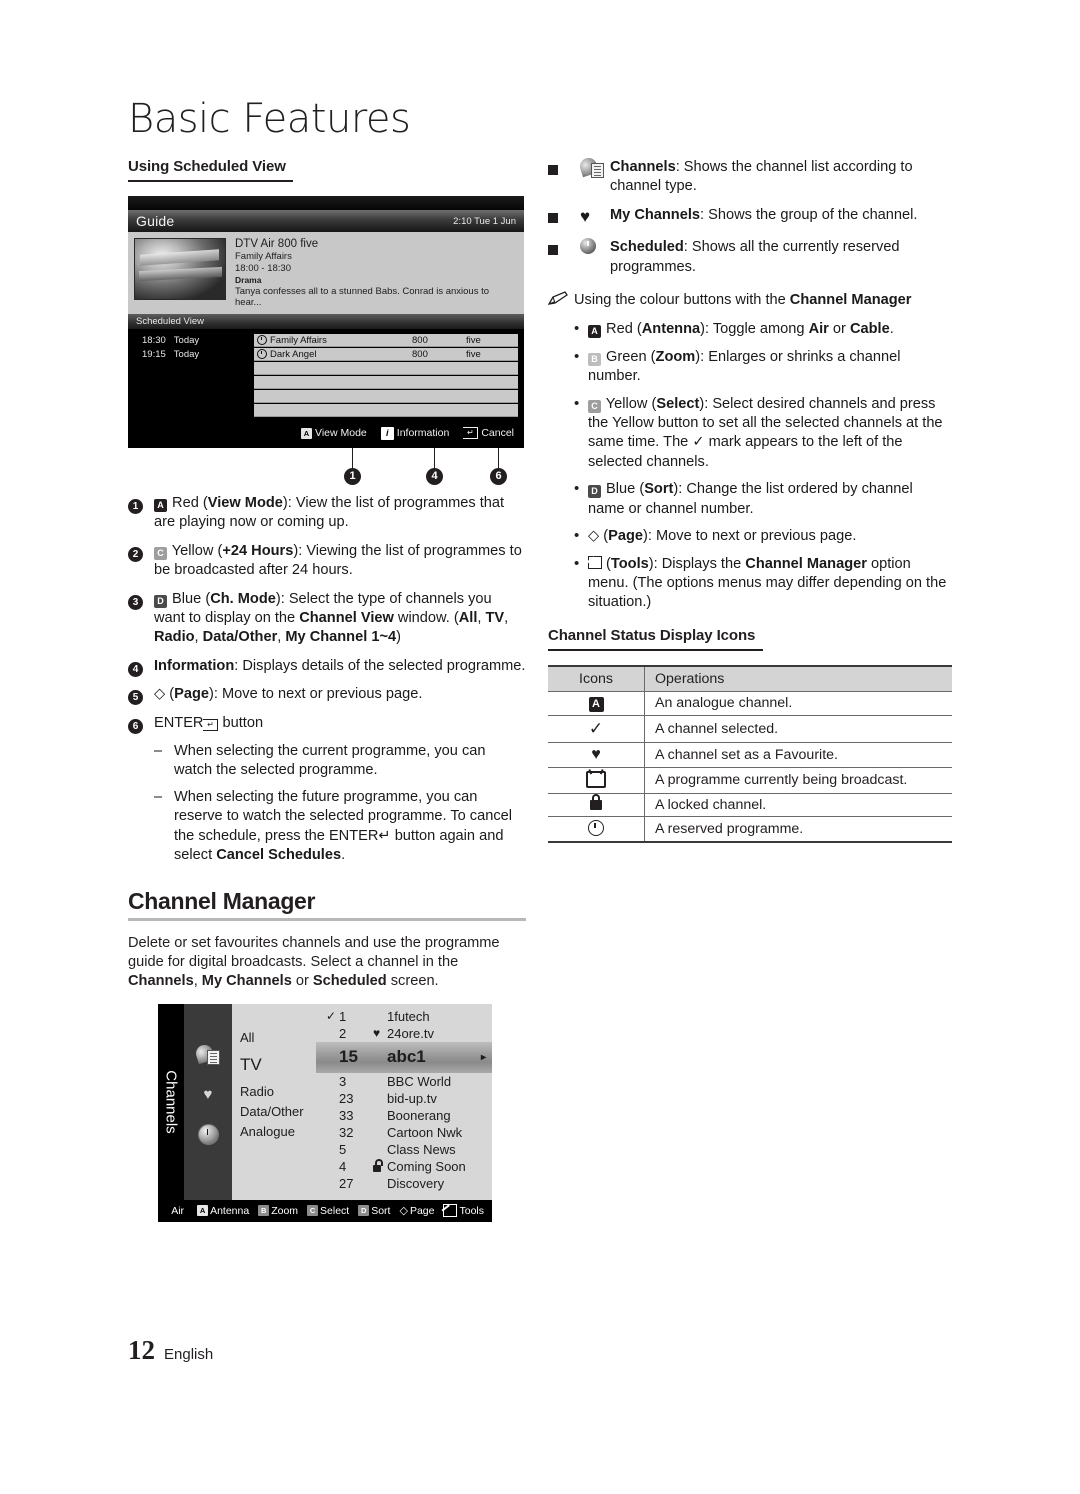  I want to click on select-button: C Select, so click(328, 1211).